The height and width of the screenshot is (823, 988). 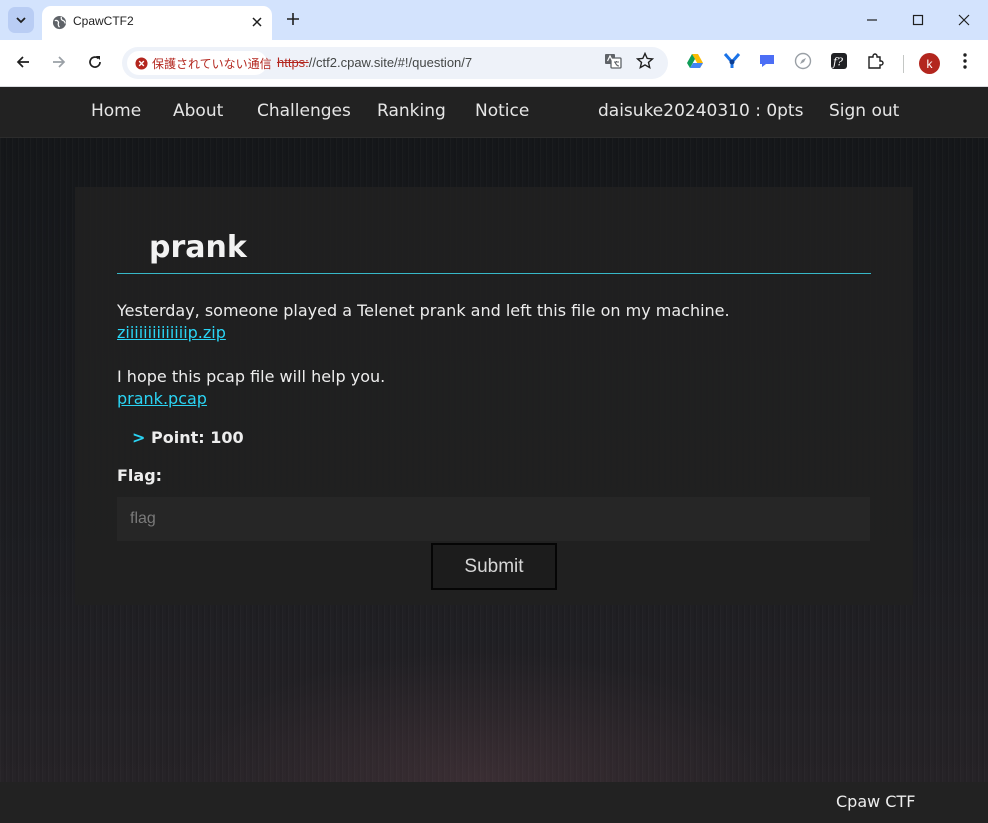 I want to click on google-drive-extension, so click(x=695, y=63).